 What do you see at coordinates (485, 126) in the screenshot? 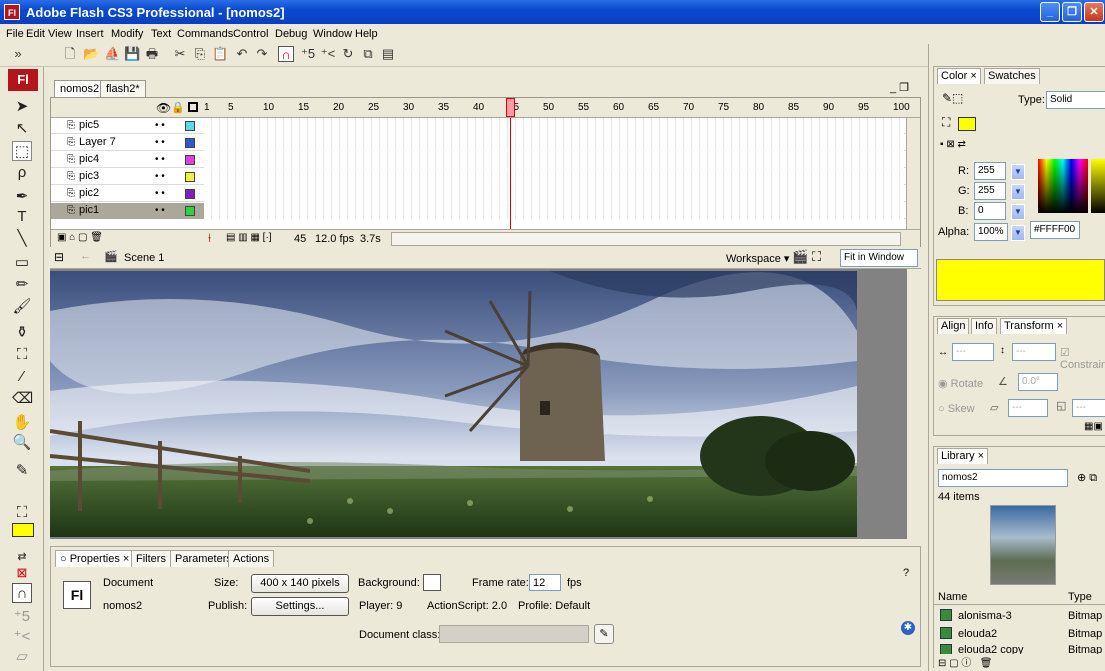
I see `layer-row: ⎘ pic5 • •` at bounding box center [485, 126].